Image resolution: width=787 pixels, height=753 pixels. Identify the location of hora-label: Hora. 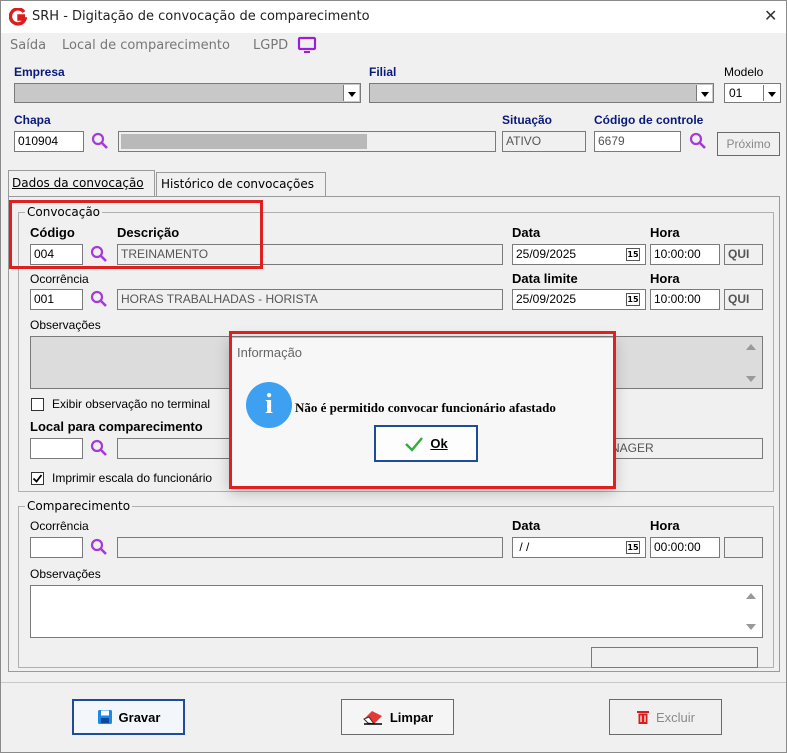
(665, 232).